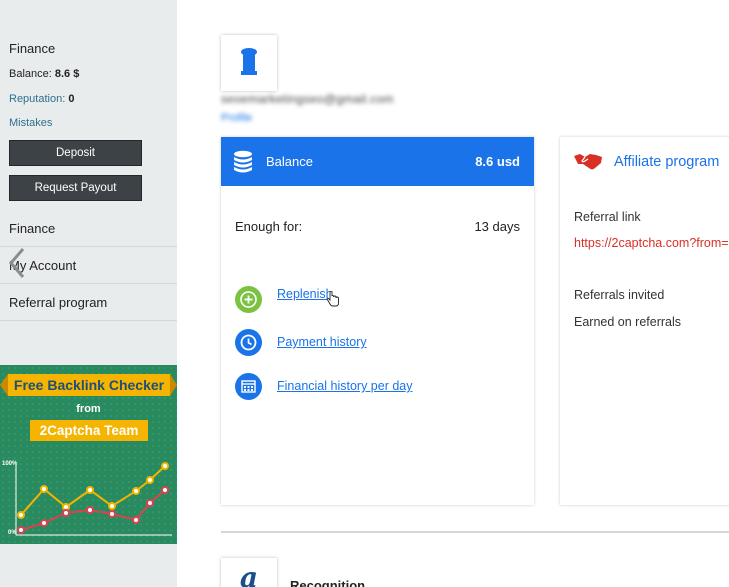 This screenshot has width=729, height=587. I want to click on banner-label-bottom: 0%, so click(12, 533).